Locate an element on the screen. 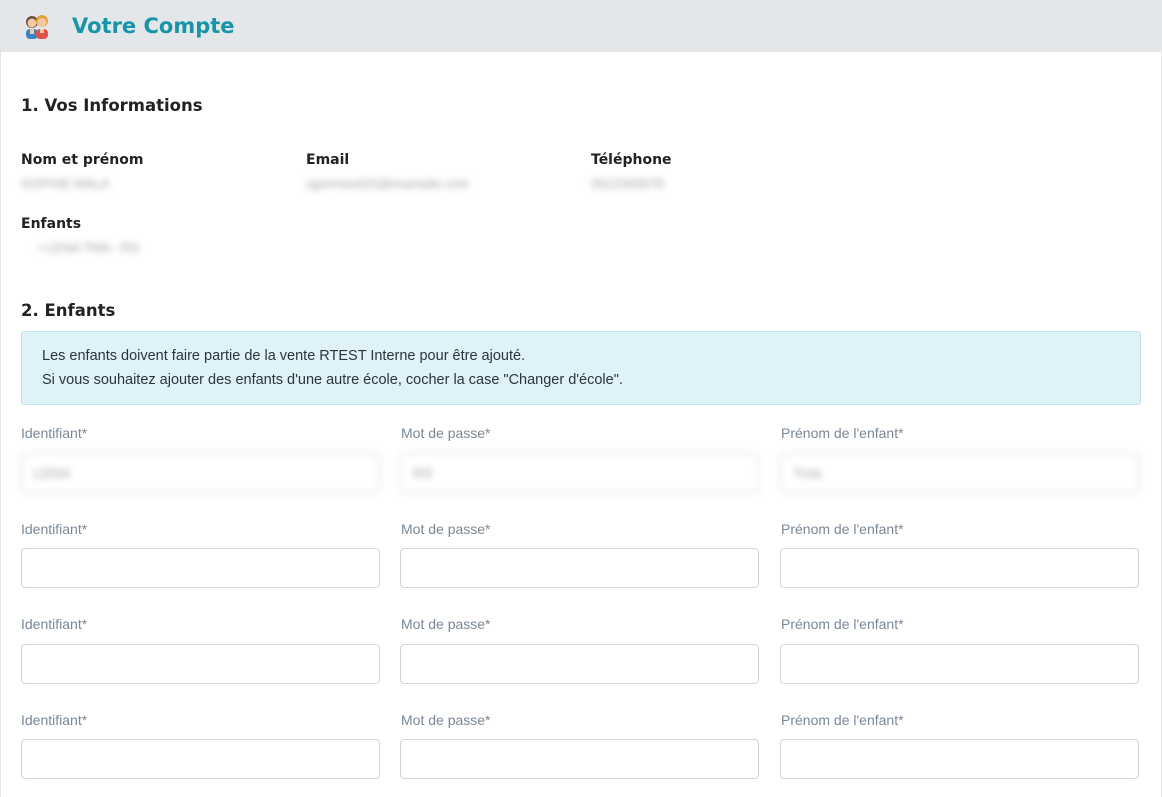  children-label: Enfants is located at coordinates (51, 224).